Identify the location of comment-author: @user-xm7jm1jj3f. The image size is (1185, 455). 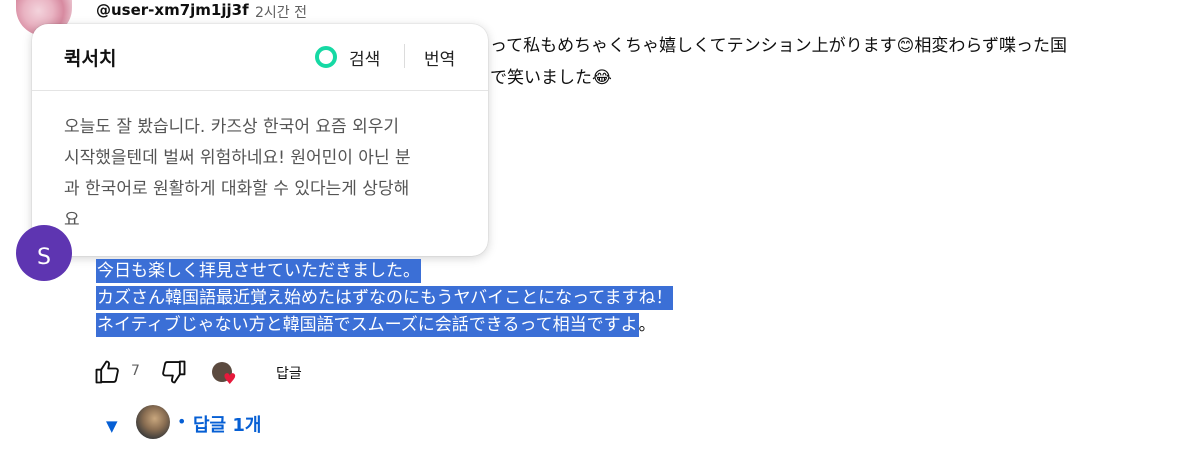
(172, 10).